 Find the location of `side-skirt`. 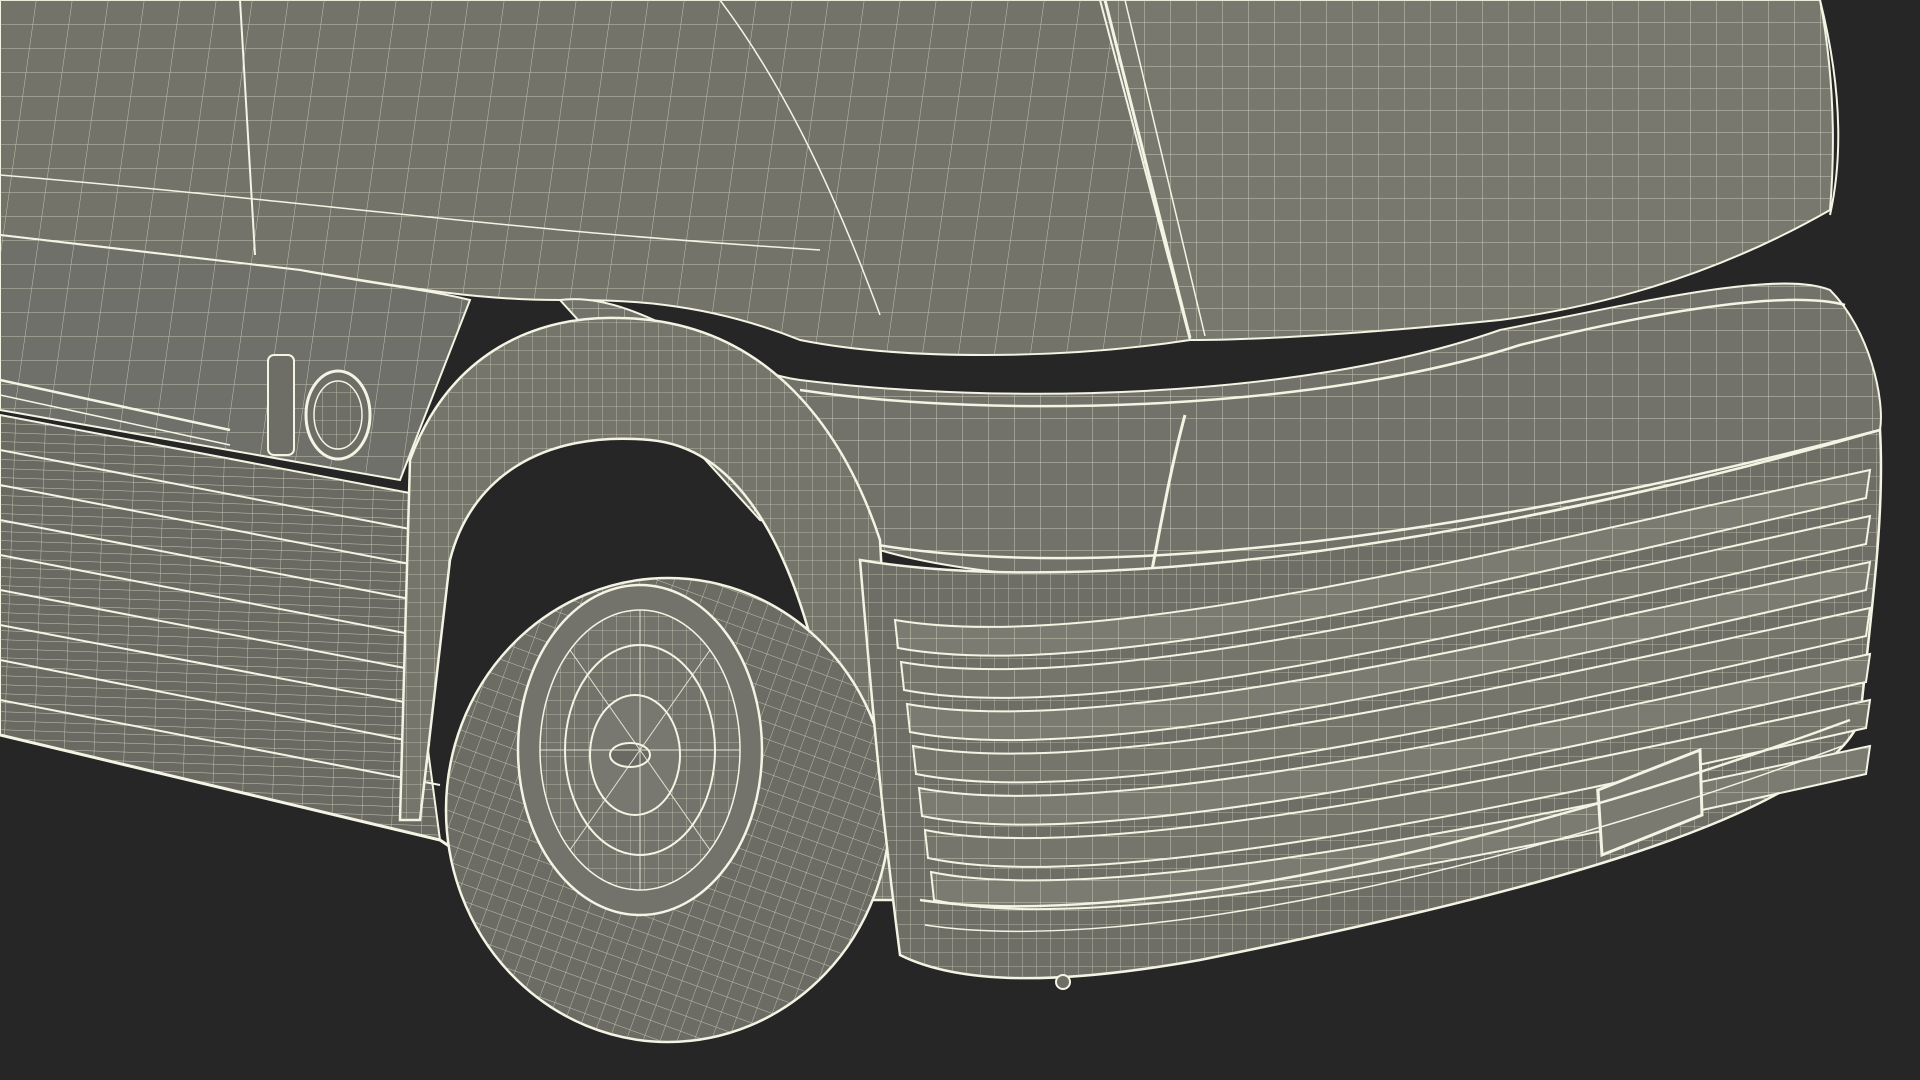

side-skirt is located at coordinates (236, 542).